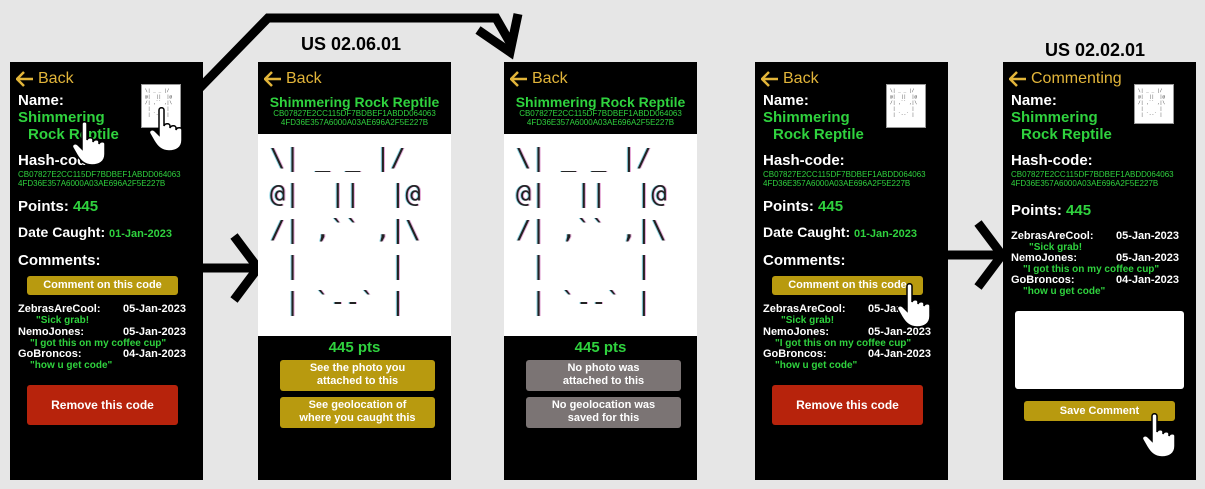 The height and width of the screenshot is (489, 1205). I want to click on see-photo-line-2: attached to this, so click(357, 381).